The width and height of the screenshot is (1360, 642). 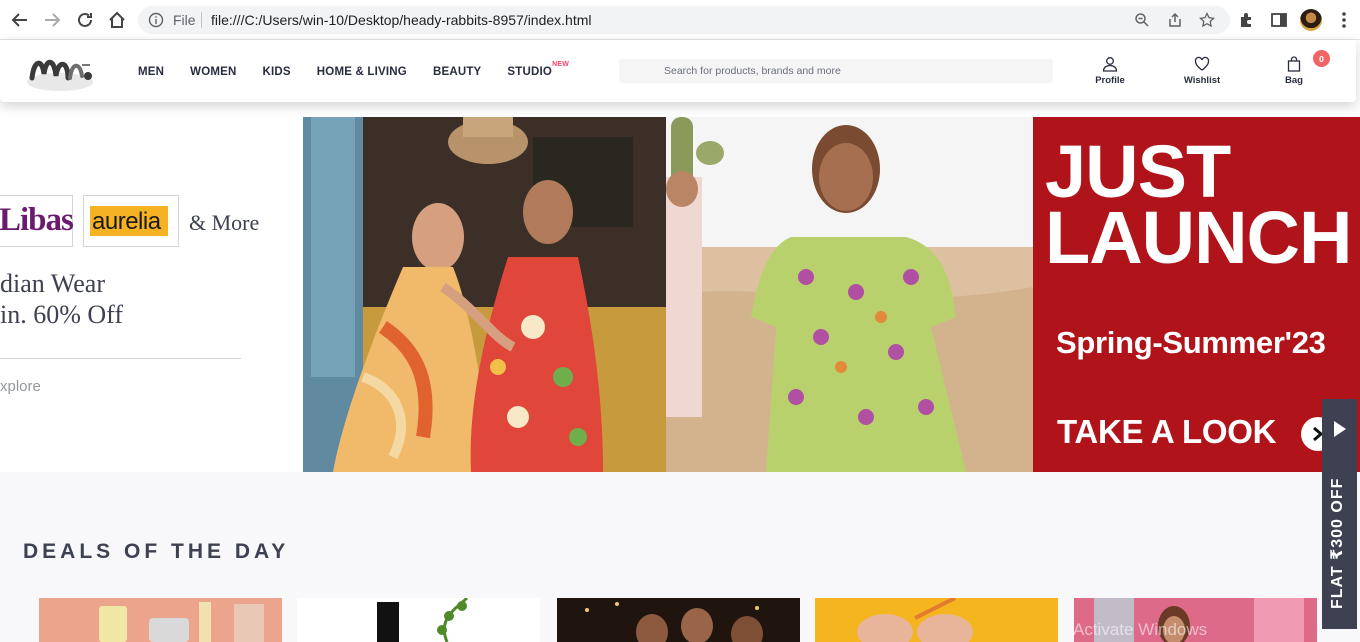 I want to click on wishlist-button: Wishlist, so click(x=1202, y=71).